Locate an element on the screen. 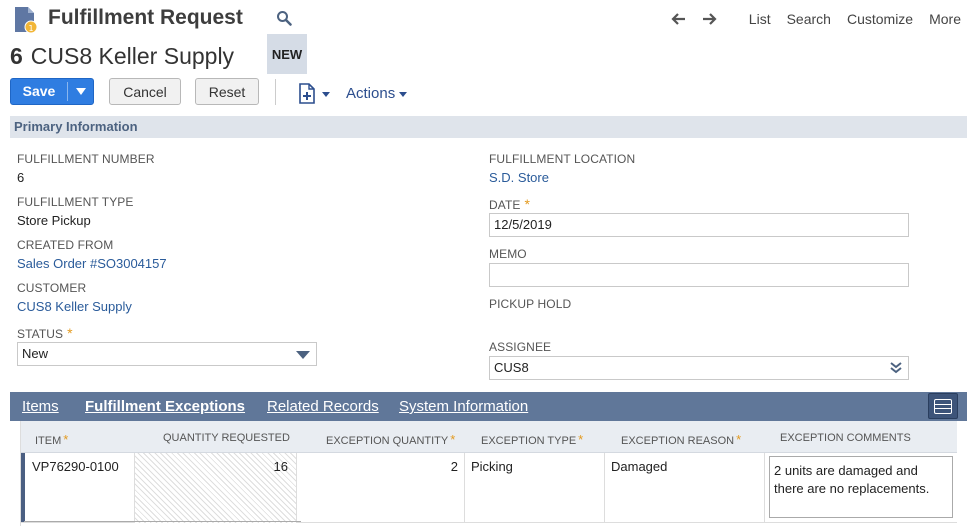 This screenshot has width=967, height=526. list-view-icon is located at coordinates (943, 406).